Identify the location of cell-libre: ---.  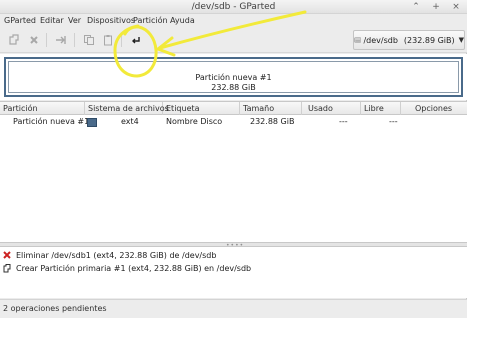
(393, 121).